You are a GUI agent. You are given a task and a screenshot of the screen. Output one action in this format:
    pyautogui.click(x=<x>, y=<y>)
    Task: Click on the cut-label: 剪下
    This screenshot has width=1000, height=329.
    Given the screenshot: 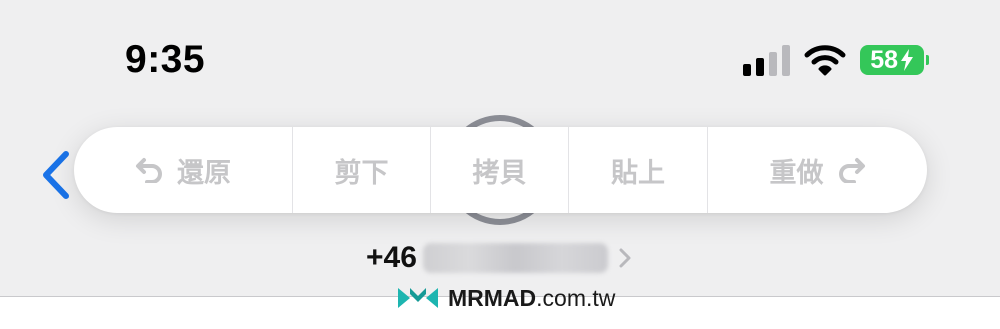 What is the action you would take?
    pyautogui.click(x=361, y=173)
    